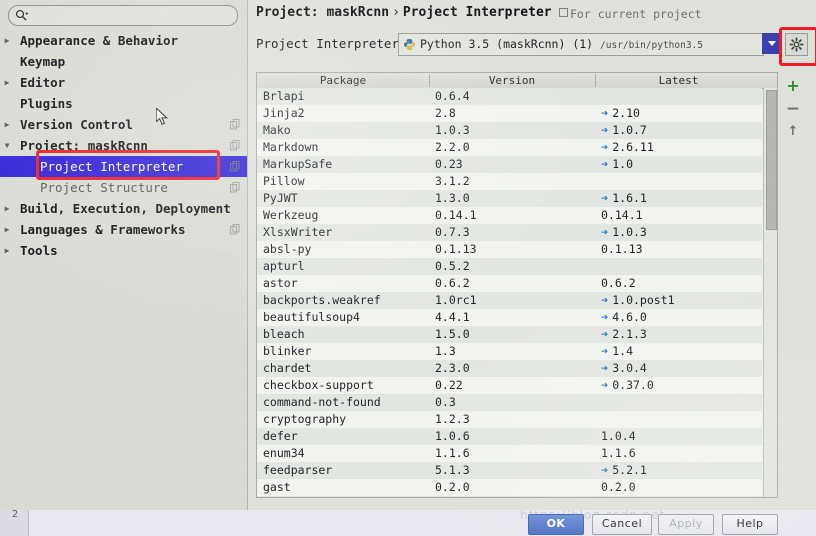  I want to click on upgrade-available-icon: ➔, so click(605, 147).